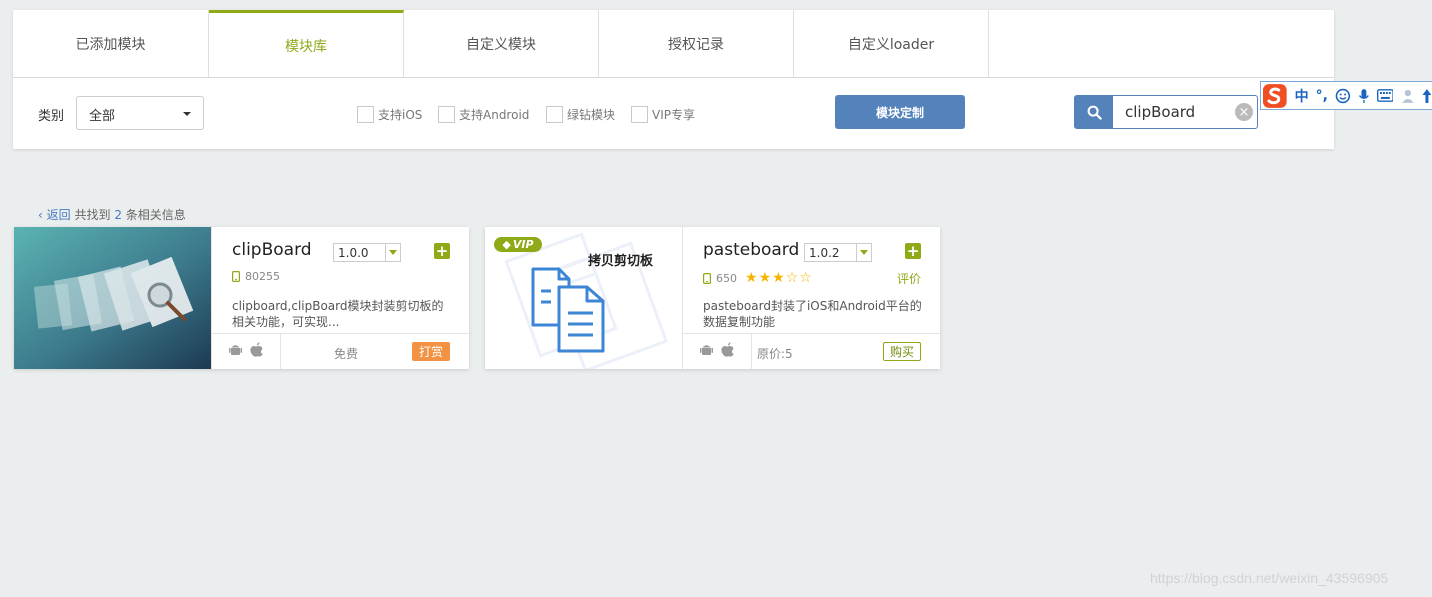 The image size is (1432, 597). I want to click on ime-toolbar: 中 °,, so click(1346, 95).